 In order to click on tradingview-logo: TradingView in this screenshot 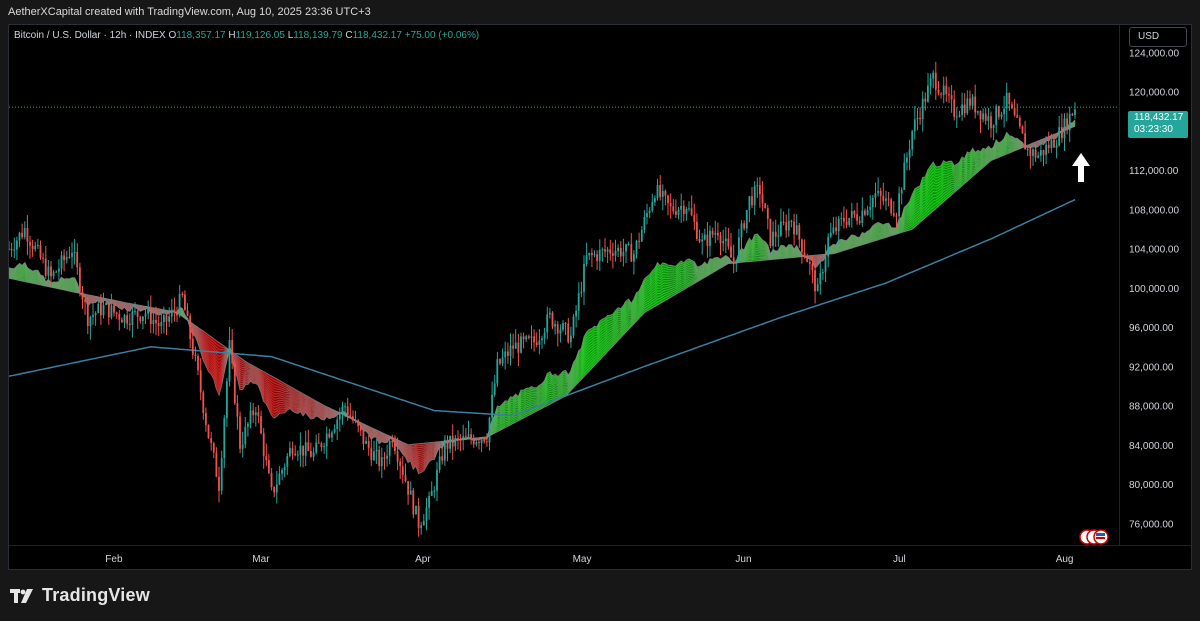, I will do `click(80, 595)`.